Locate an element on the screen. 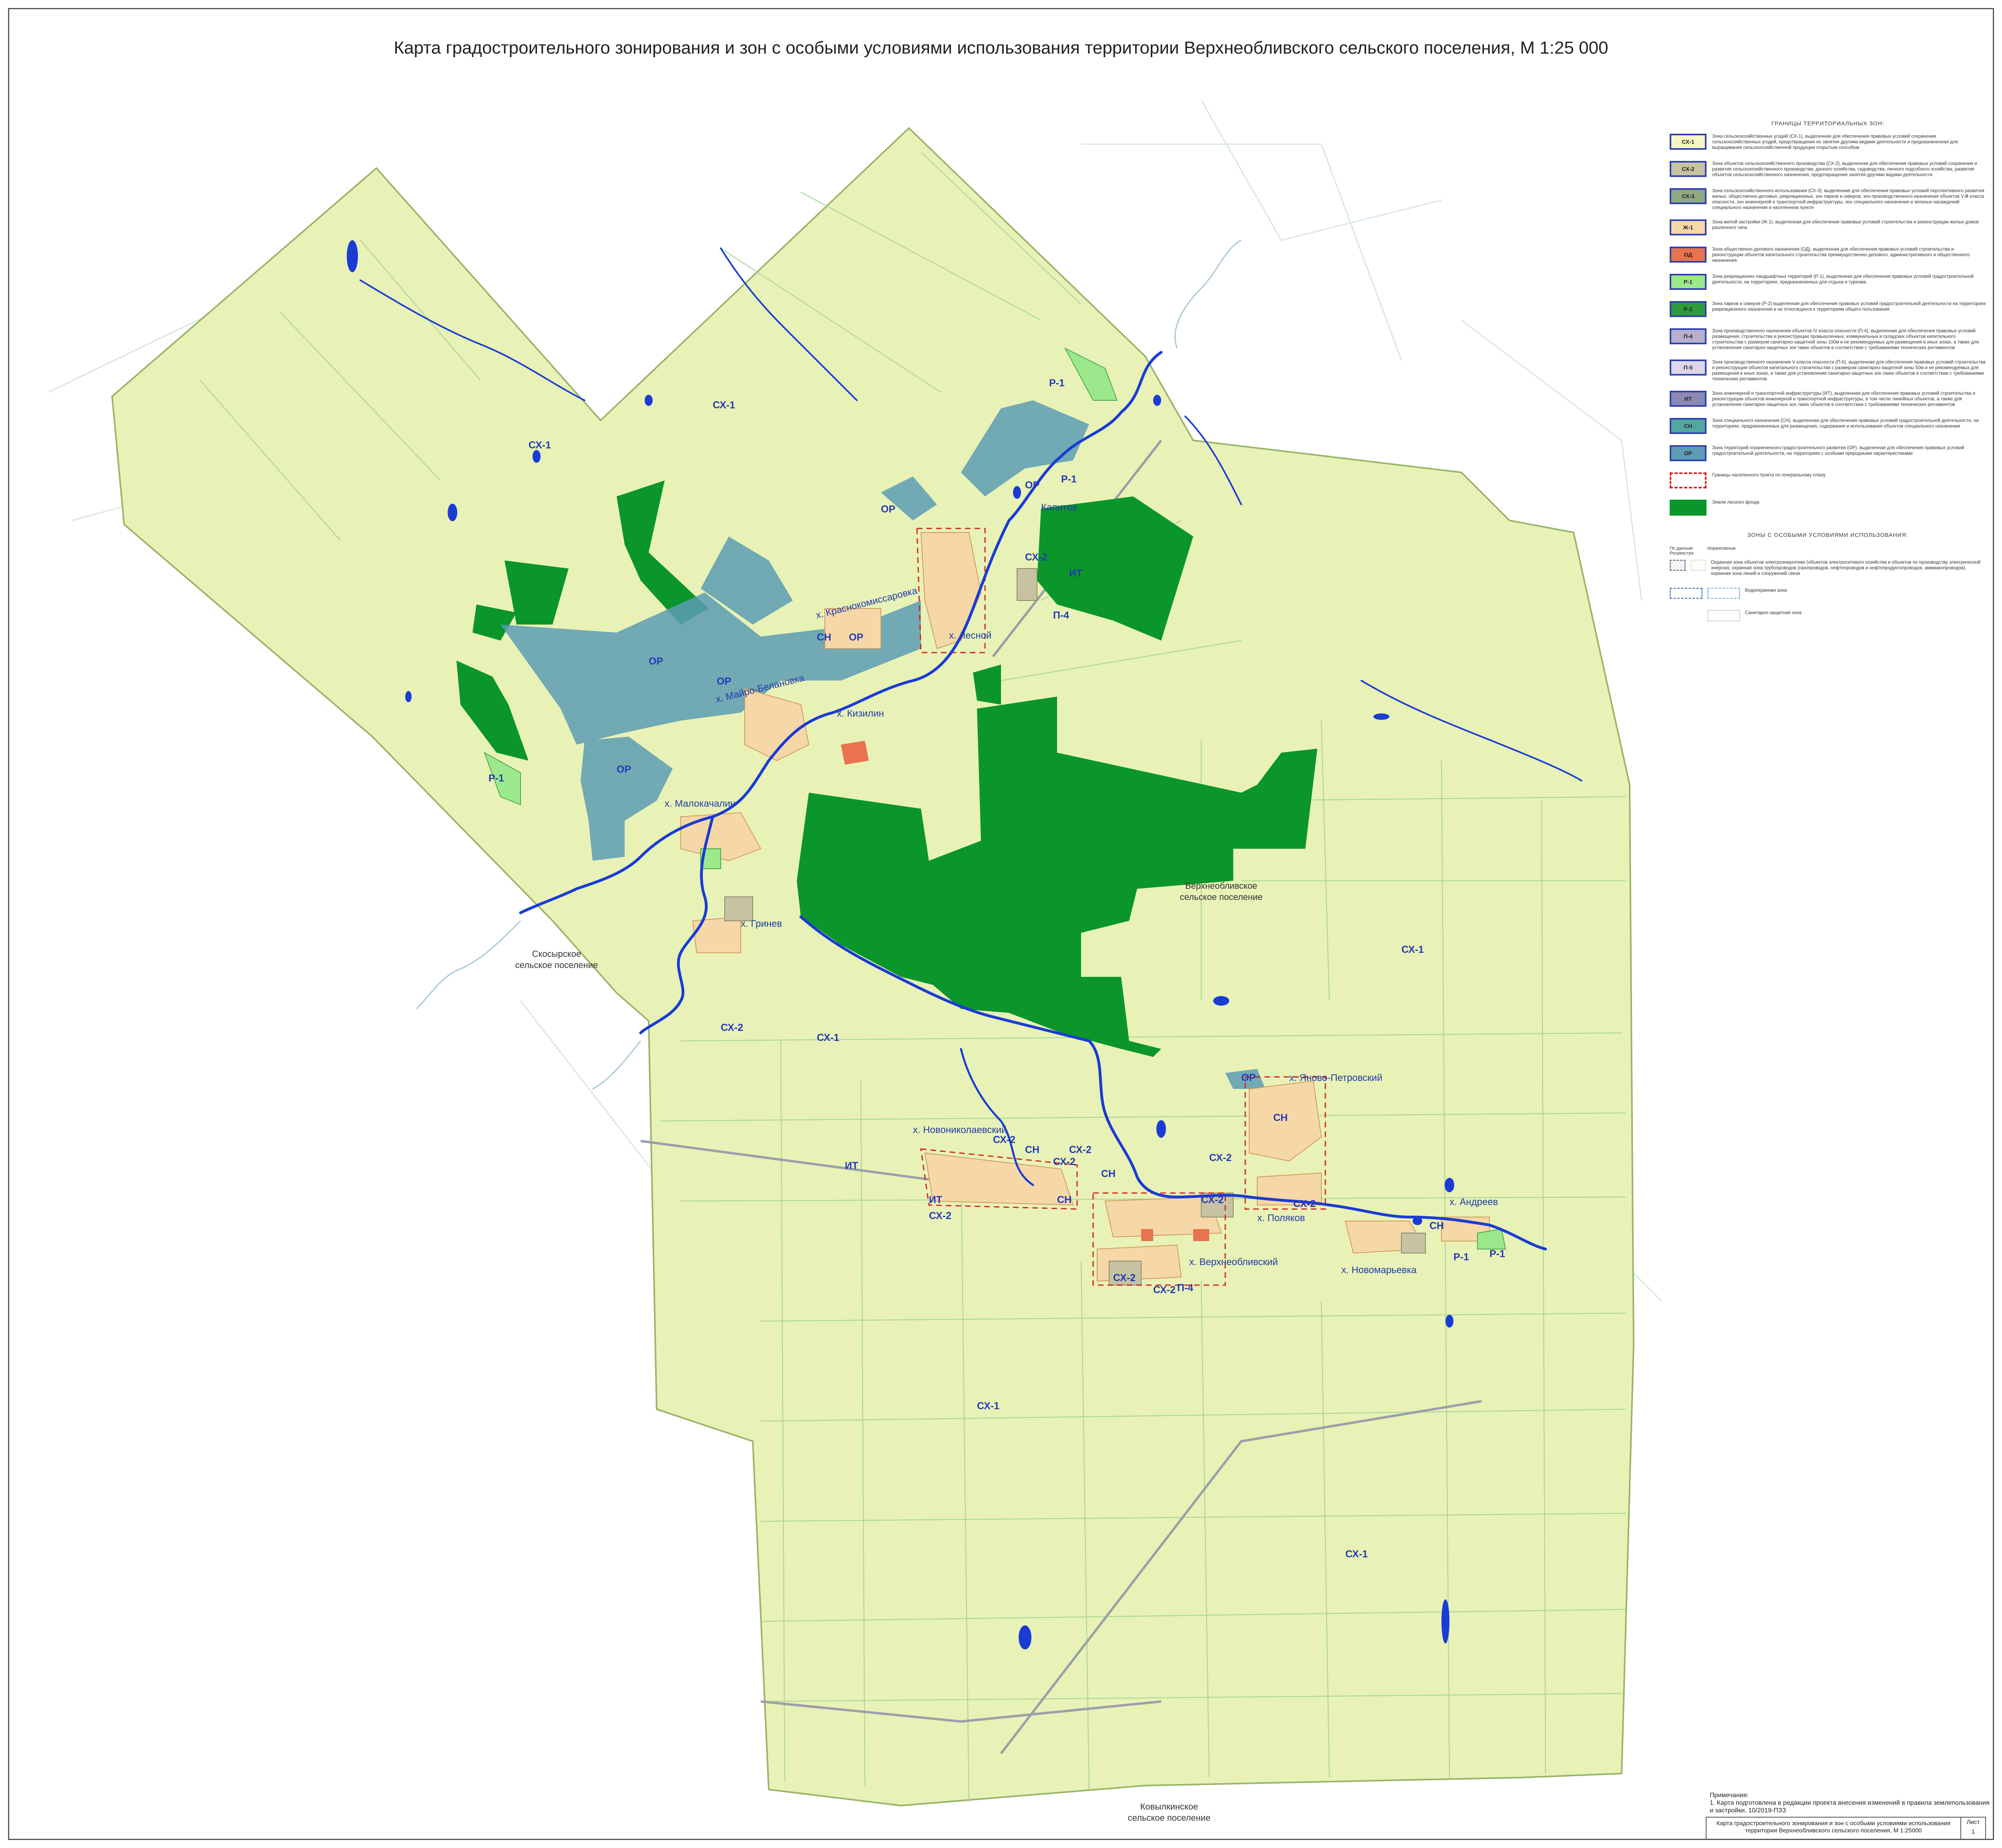 The image size is (2002, 1848). settlement-label: х. Кизилин is located at coordinates (860, 714).